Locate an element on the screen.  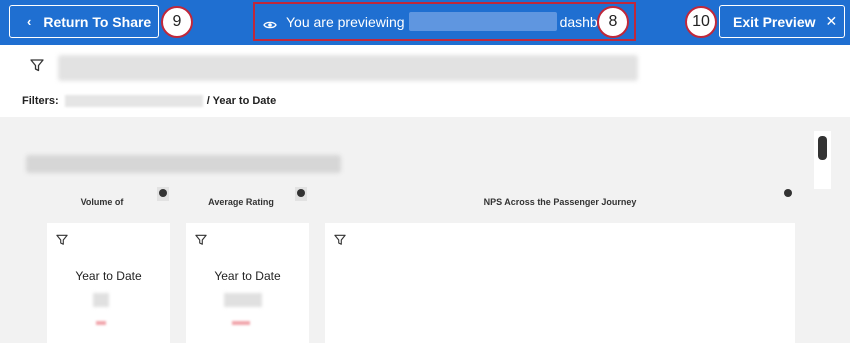
dashboard-name-redacted is located at coordinates (482, 21).